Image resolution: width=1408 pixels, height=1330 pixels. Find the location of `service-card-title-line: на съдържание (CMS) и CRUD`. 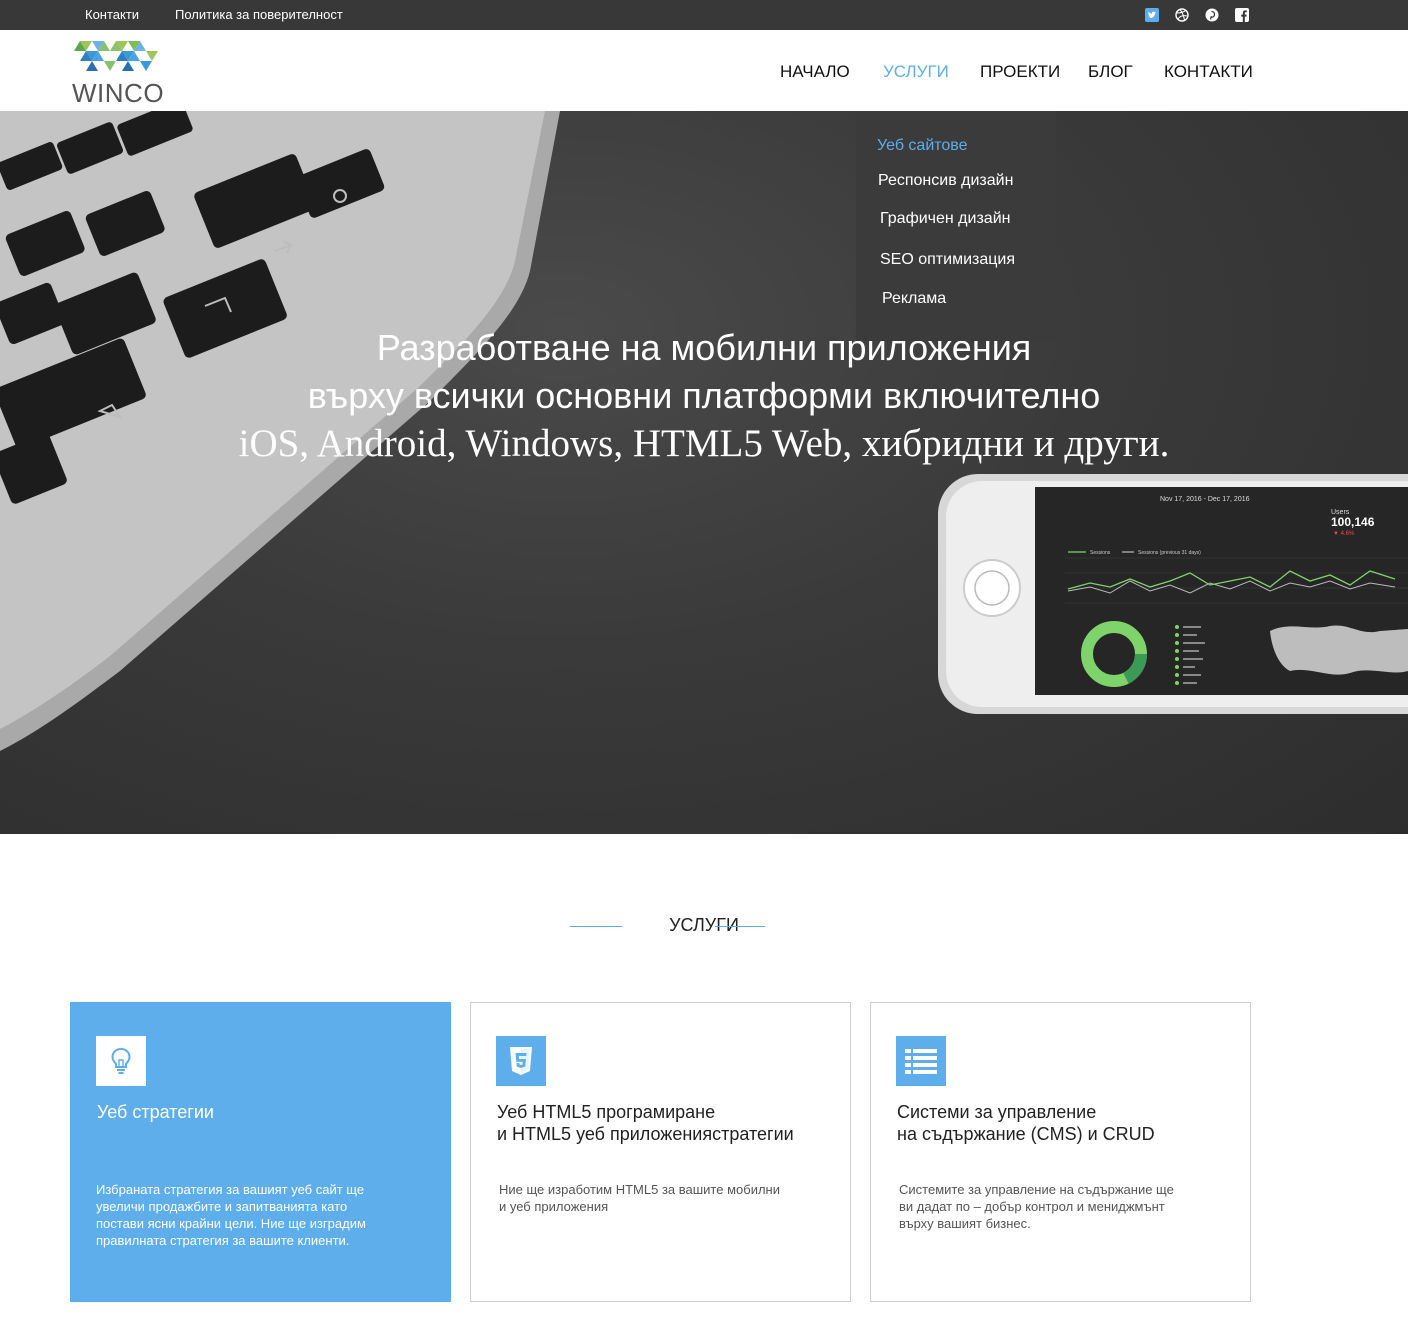

service-card-title-line: на съдържание (CMS) и CRUD is located at coordinates (1026, 1134).